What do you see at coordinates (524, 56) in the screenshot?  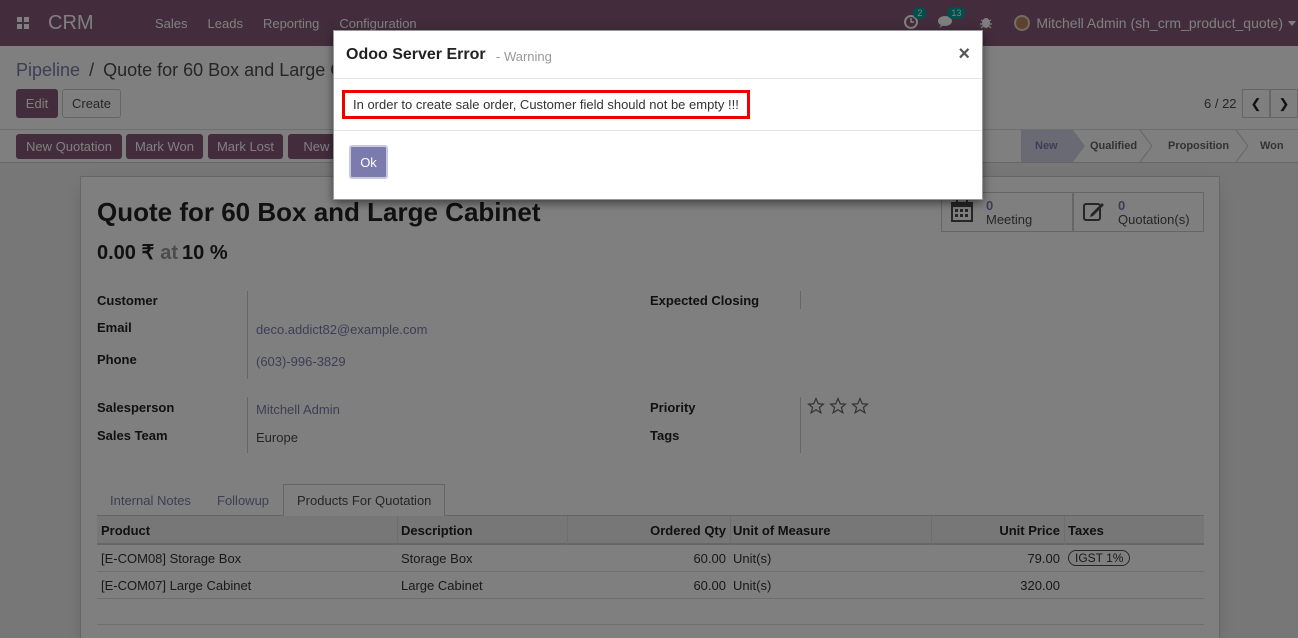 I see `dialog-subtitle: - Warning` at bounding box center [524, 56].